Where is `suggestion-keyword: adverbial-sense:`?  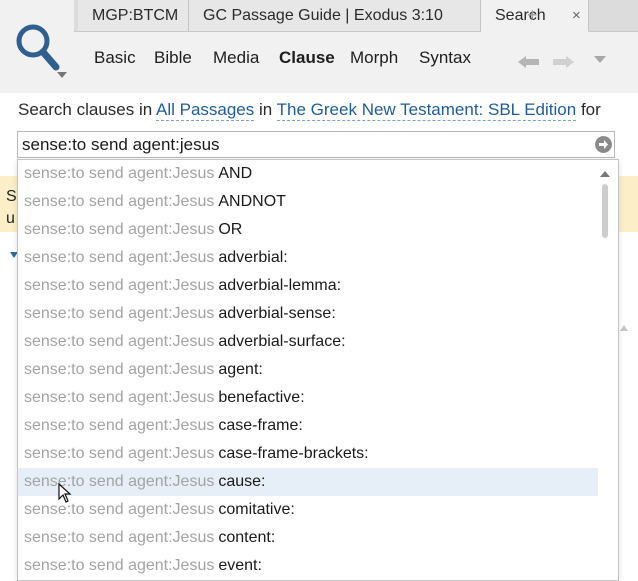
suggestion-keyword: adverbial-sense: is located at coordinates (277, 313).